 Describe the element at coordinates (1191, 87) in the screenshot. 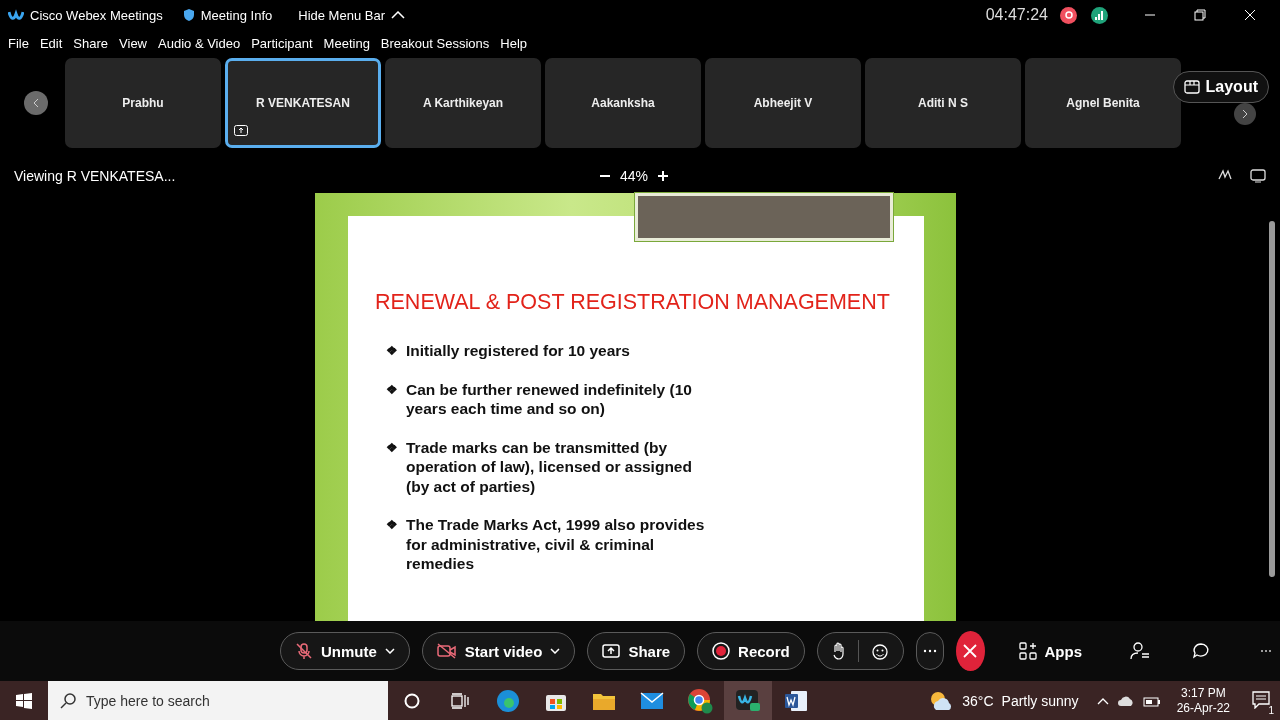

I see `layout-icon` at that location.